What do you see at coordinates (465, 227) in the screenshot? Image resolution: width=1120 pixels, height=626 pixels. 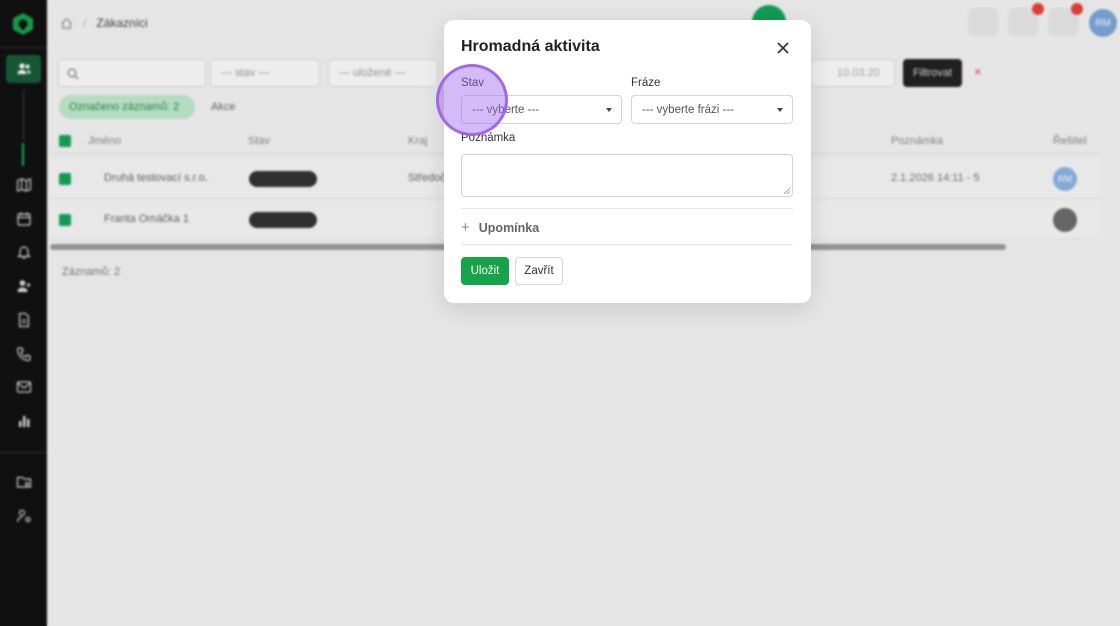 I see `plus-icon: +` at bounding box center [465, 227].